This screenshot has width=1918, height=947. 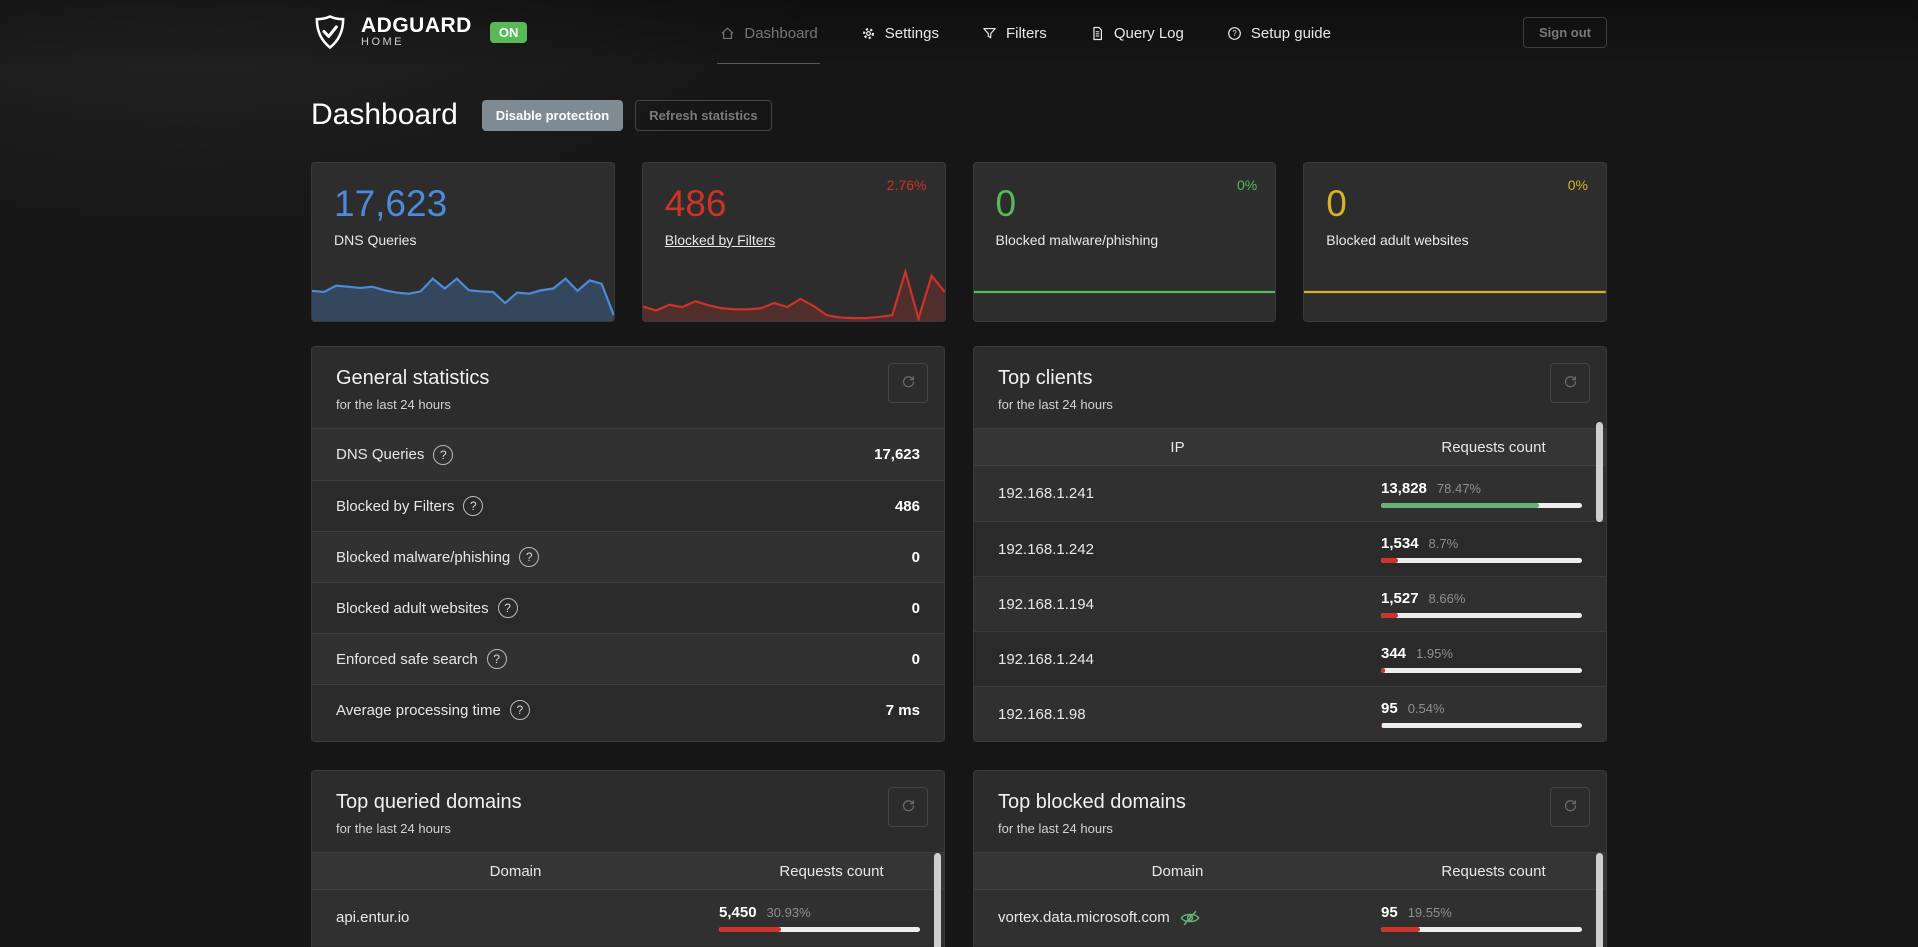 What do you see at coordinates (1389, 912) in the screenshot?
I see `request-count: 95` at bounding box center [1389, 912].